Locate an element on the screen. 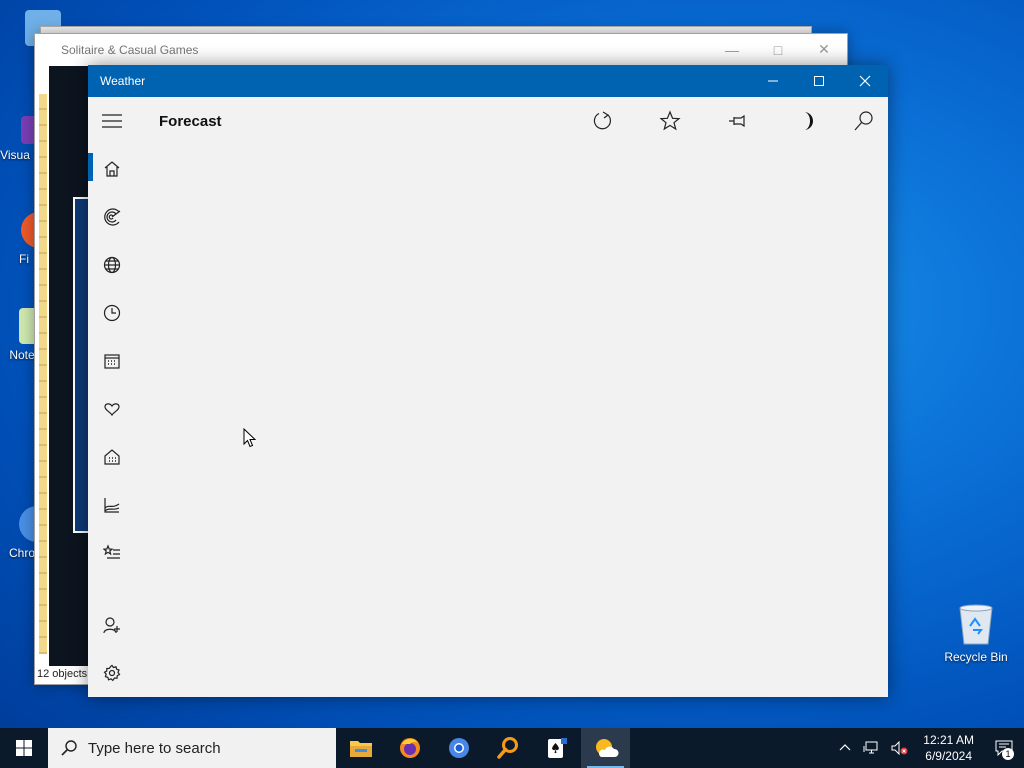  volume-muted-icon is located at coordinates (899, 748).